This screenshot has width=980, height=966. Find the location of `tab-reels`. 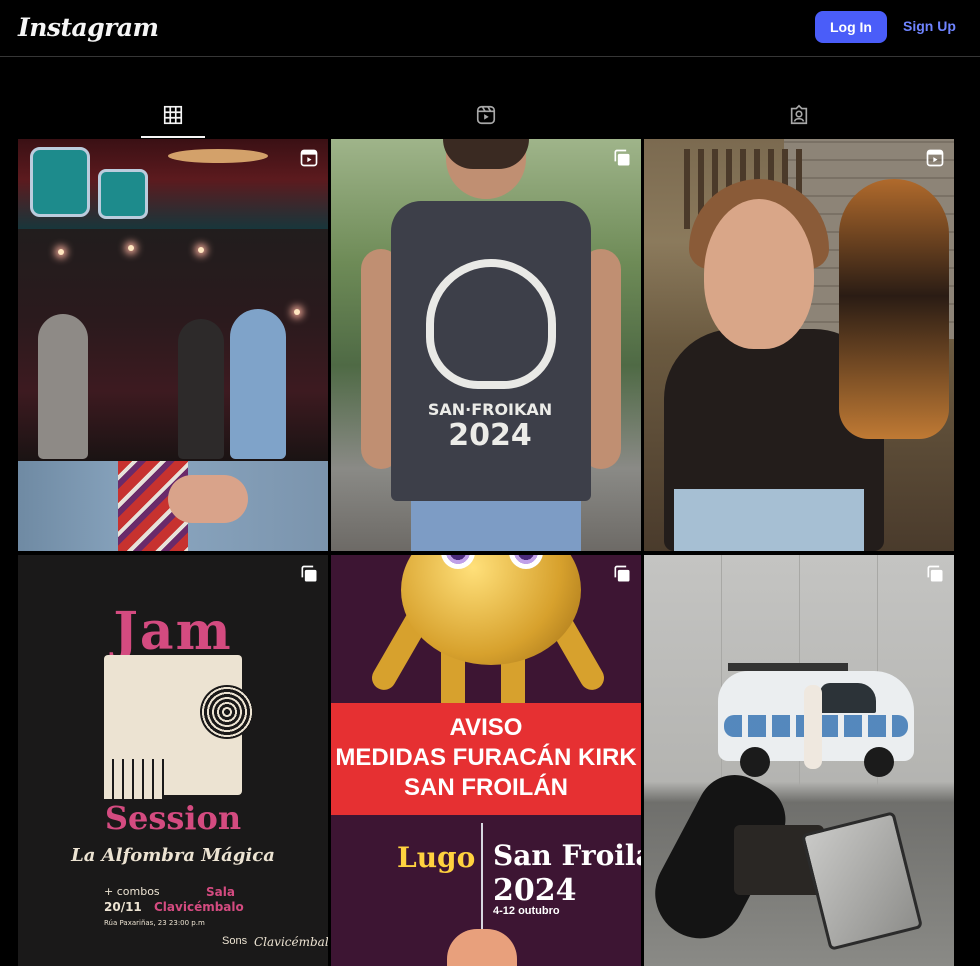

tab-reels is located at coordinates (486, 119).